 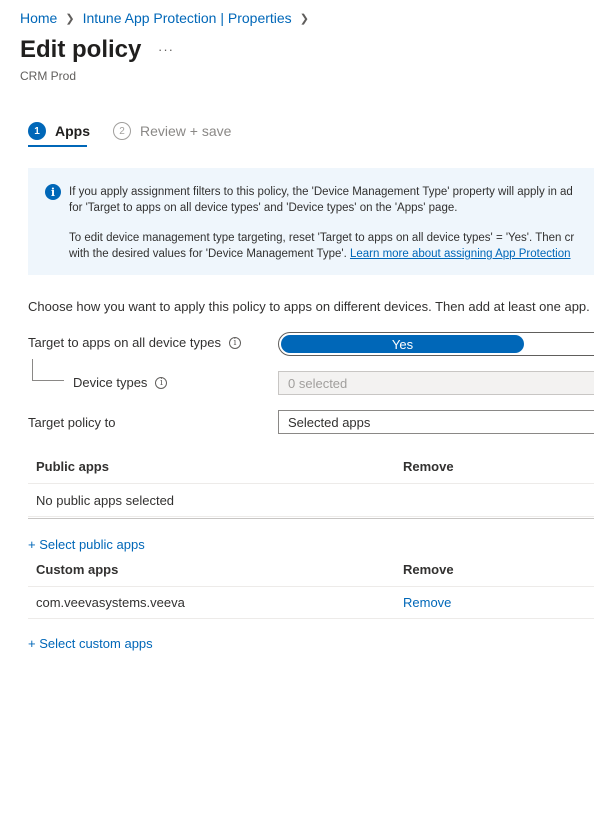 I want to click on column-header: Custom apps, so click(x=77, y=569).